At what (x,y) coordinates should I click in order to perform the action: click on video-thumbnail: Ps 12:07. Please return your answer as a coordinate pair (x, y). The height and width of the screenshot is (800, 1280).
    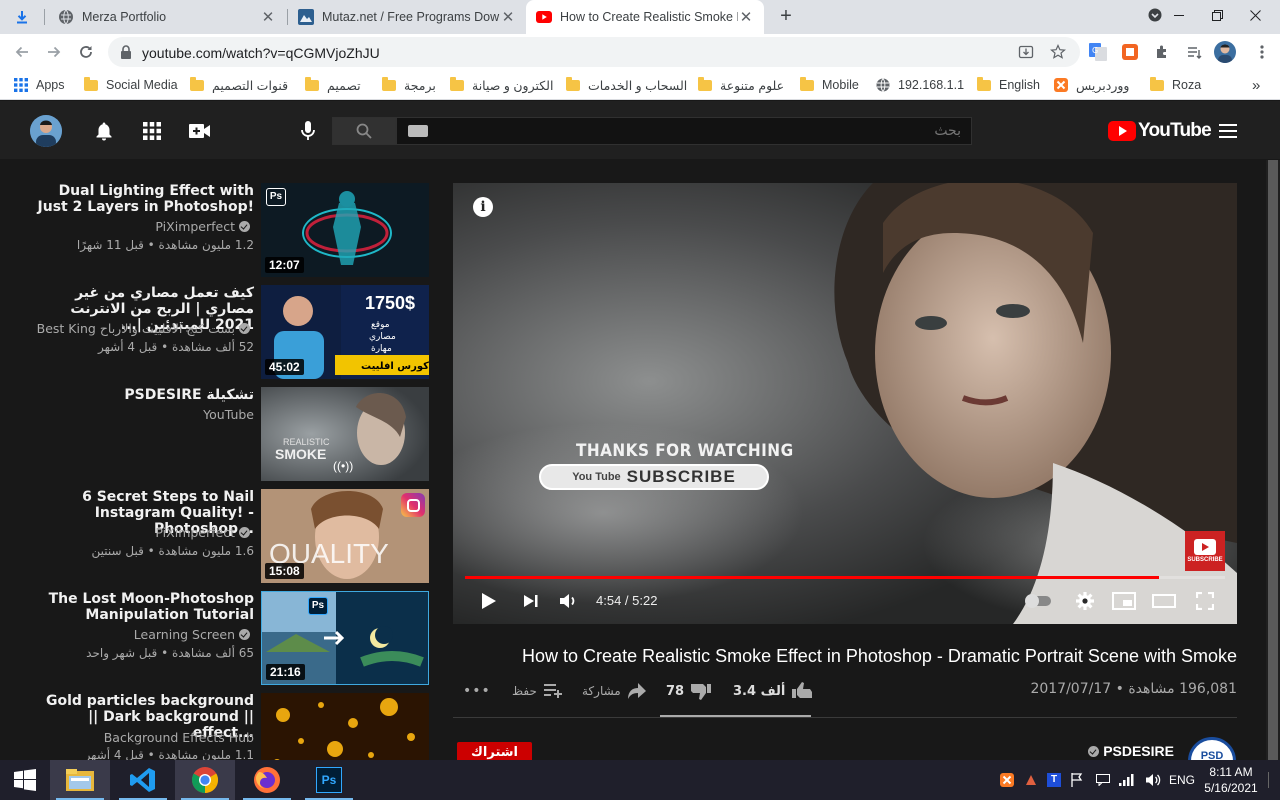
    Looking at the image, I should click on (345, 230).